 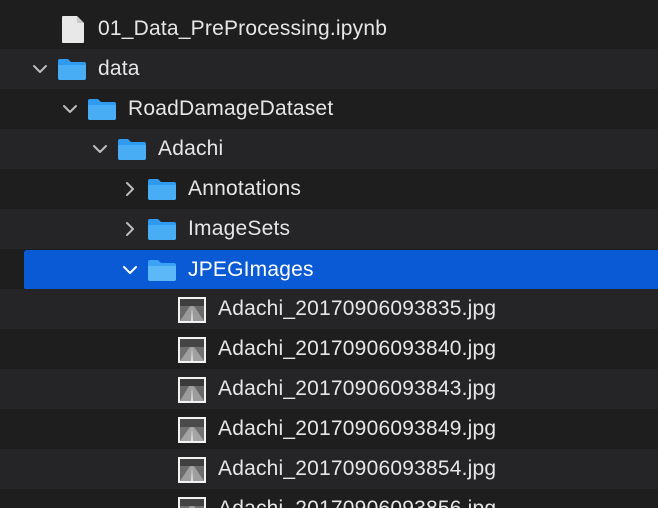 I want to click on tree-item-label: Adachi_20170906093835.jpg, so click(x=357, y=308).